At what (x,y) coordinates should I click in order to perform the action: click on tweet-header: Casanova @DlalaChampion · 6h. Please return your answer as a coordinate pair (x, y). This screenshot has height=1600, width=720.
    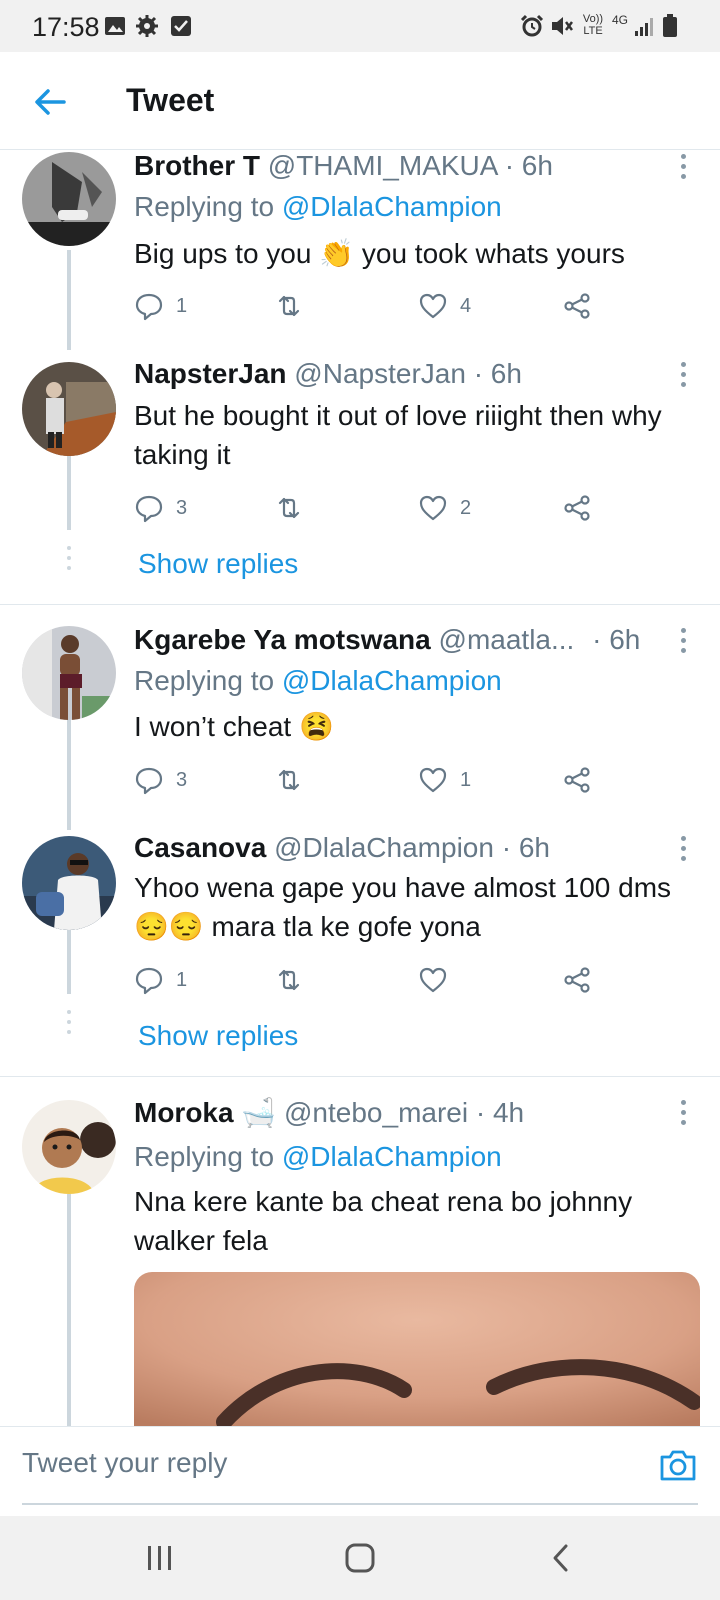
    Looking at the image, I should click on (342, 848).